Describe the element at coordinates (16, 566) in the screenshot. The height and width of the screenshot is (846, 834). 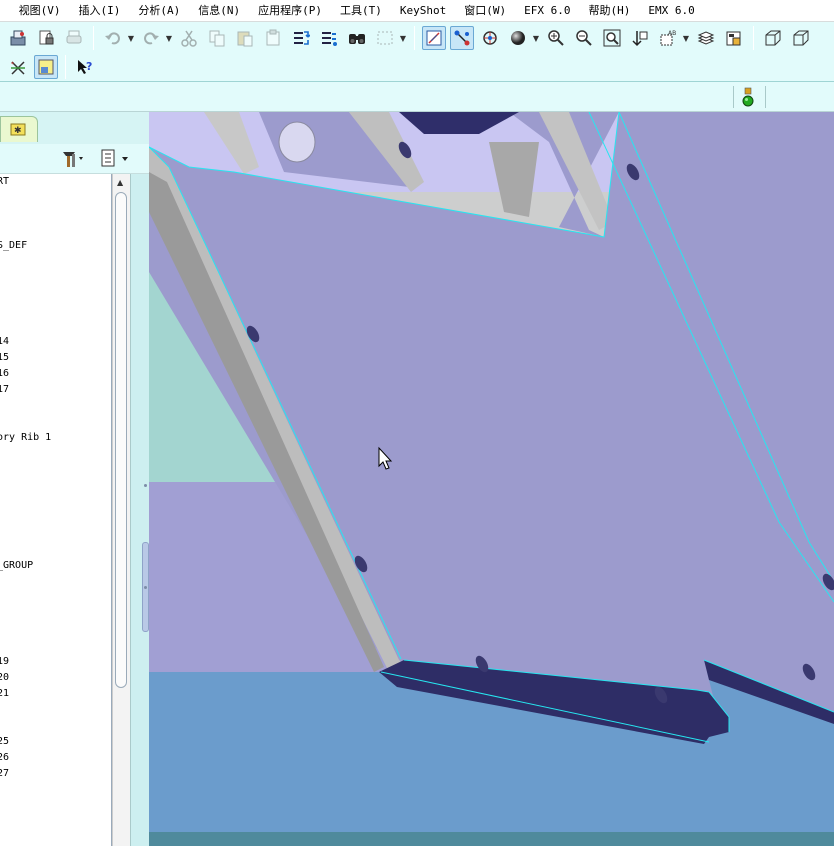
I see `tree-item: _GROUP` at that location.